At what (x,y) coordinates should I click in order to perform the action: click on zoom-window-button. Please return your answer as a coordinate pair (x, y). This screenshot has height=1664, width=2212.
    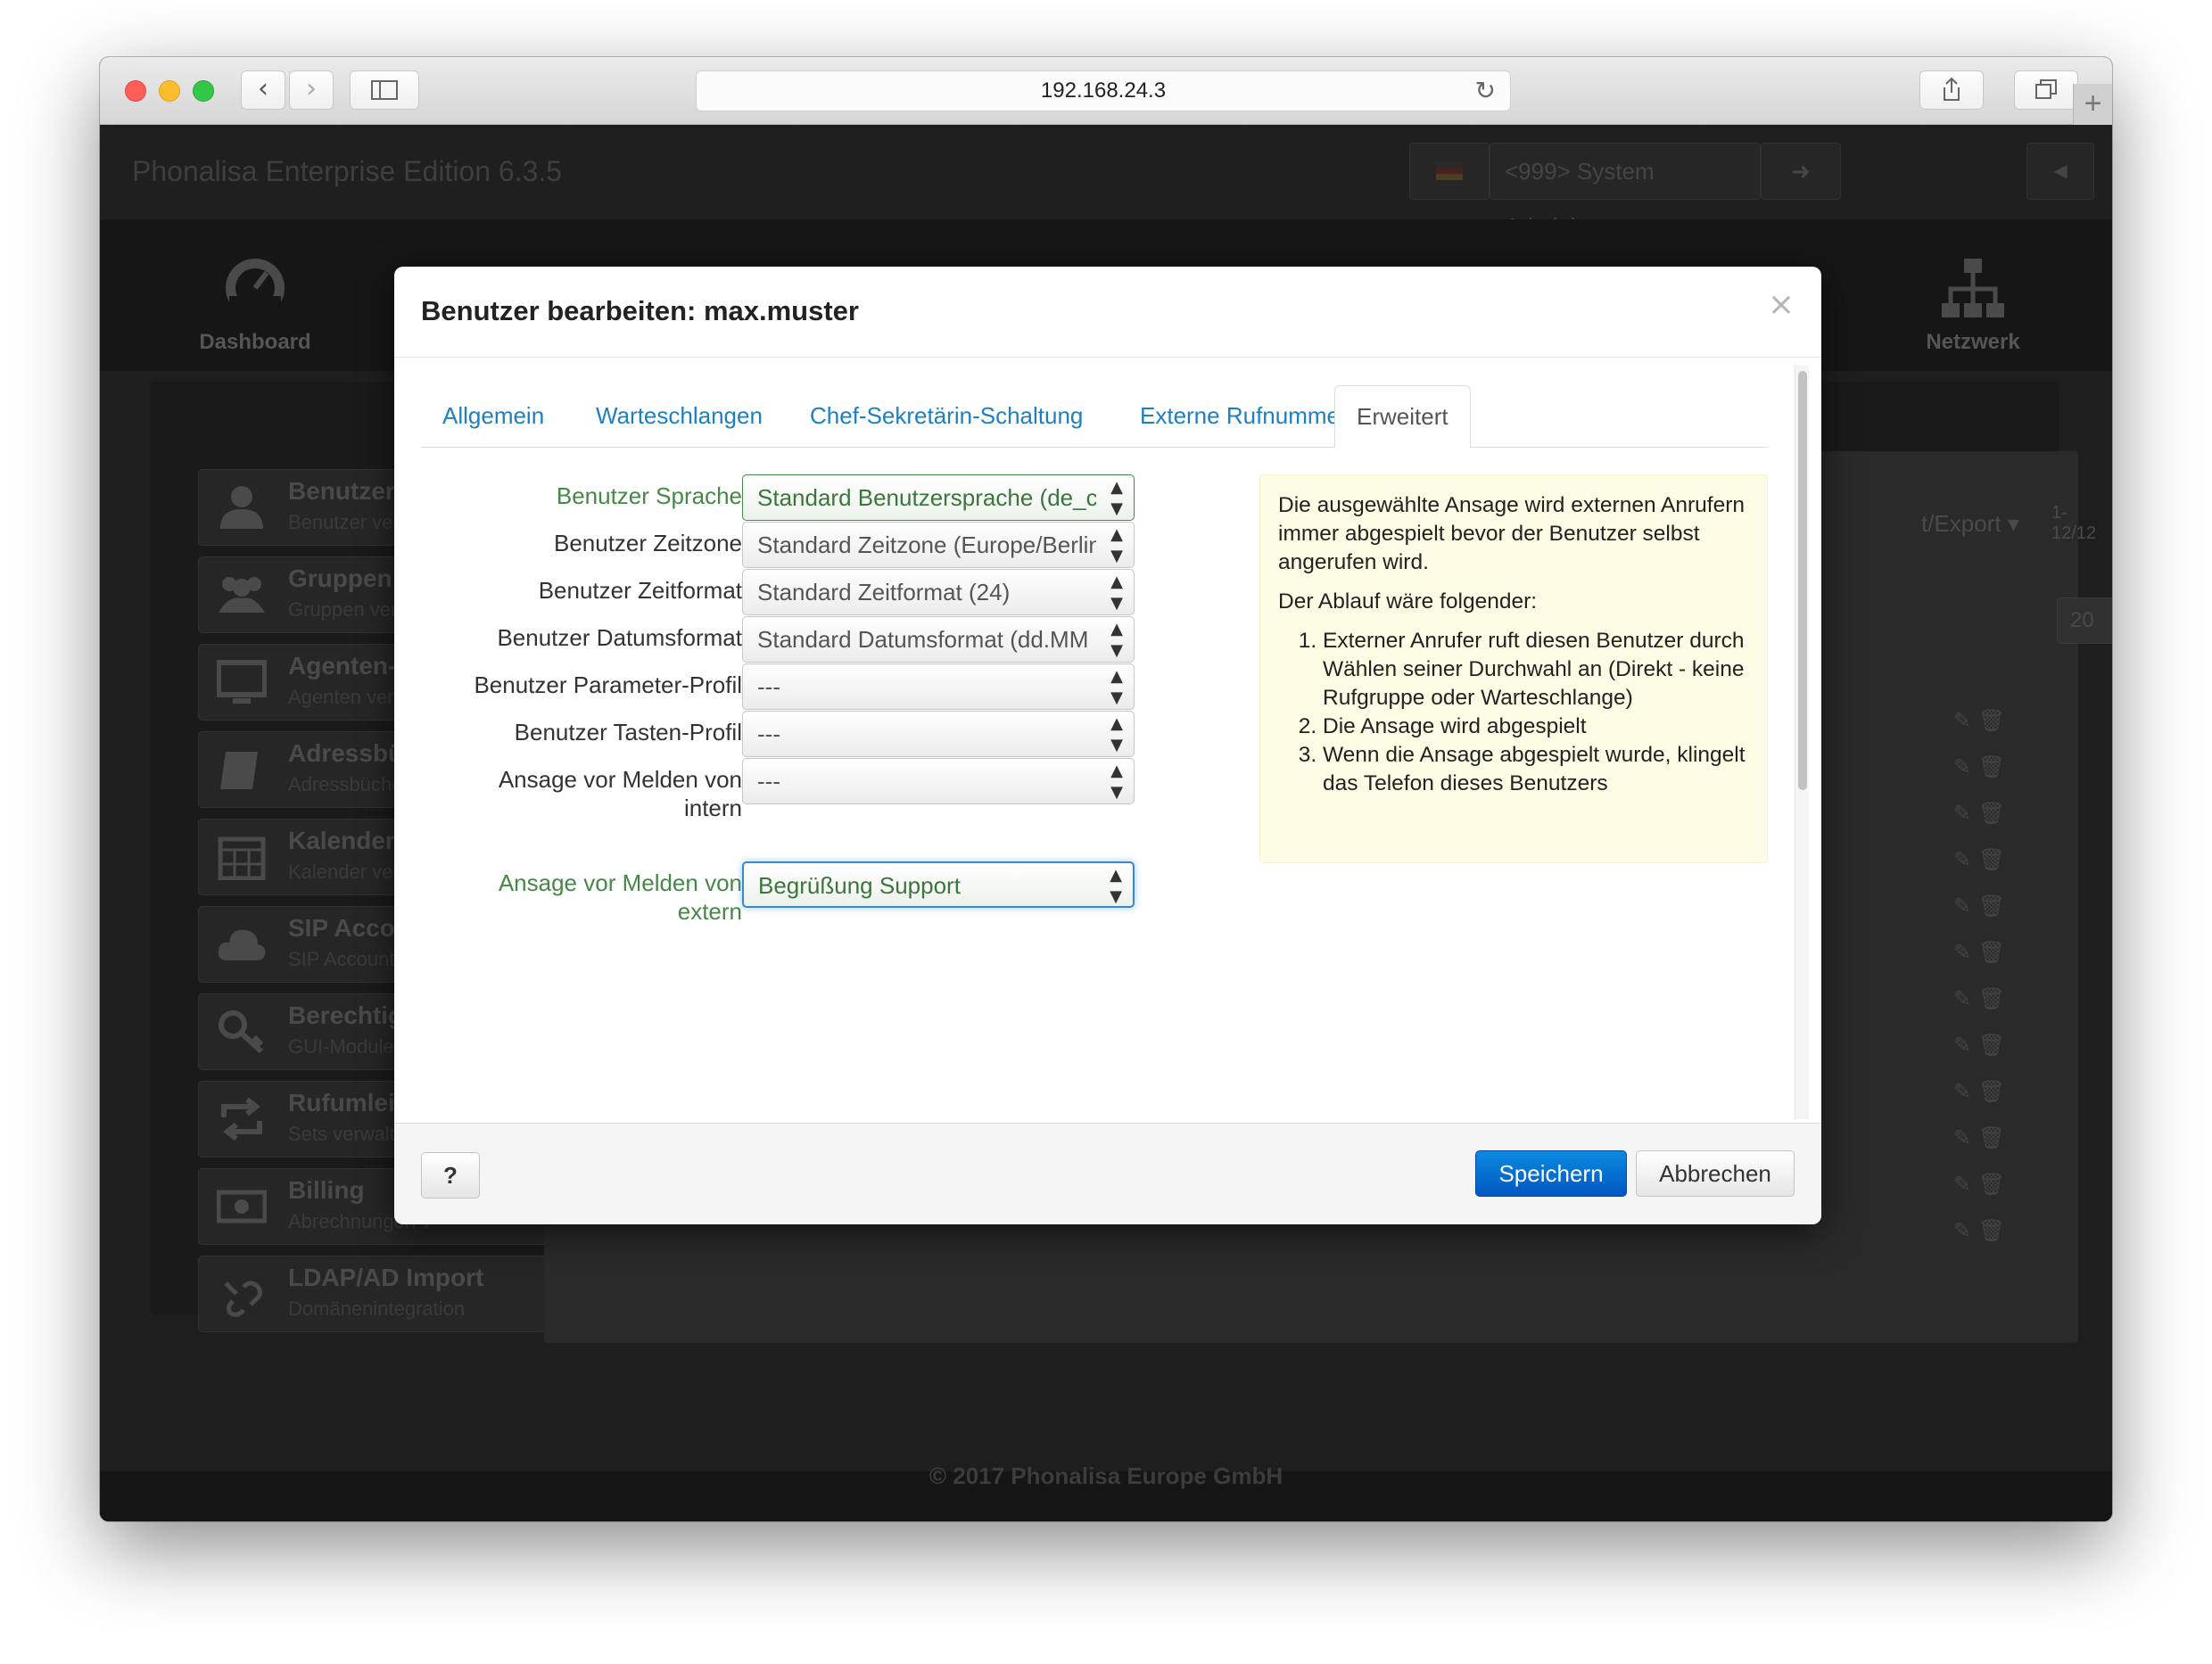
    Looking at the image, I should click on (204, 91).